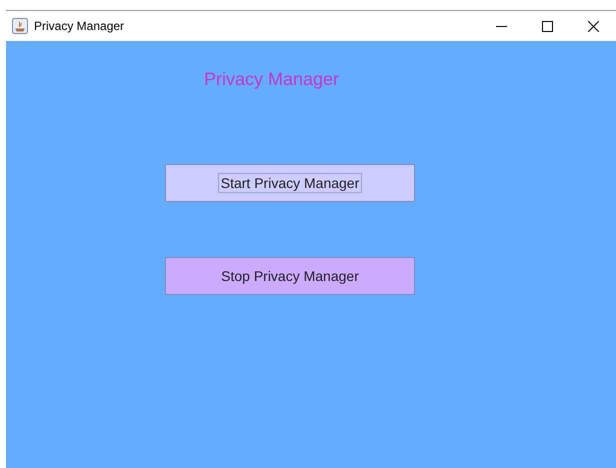 The width and height of the screenshot is (616, 468). I want to click on close-icon, so click(593, 26).